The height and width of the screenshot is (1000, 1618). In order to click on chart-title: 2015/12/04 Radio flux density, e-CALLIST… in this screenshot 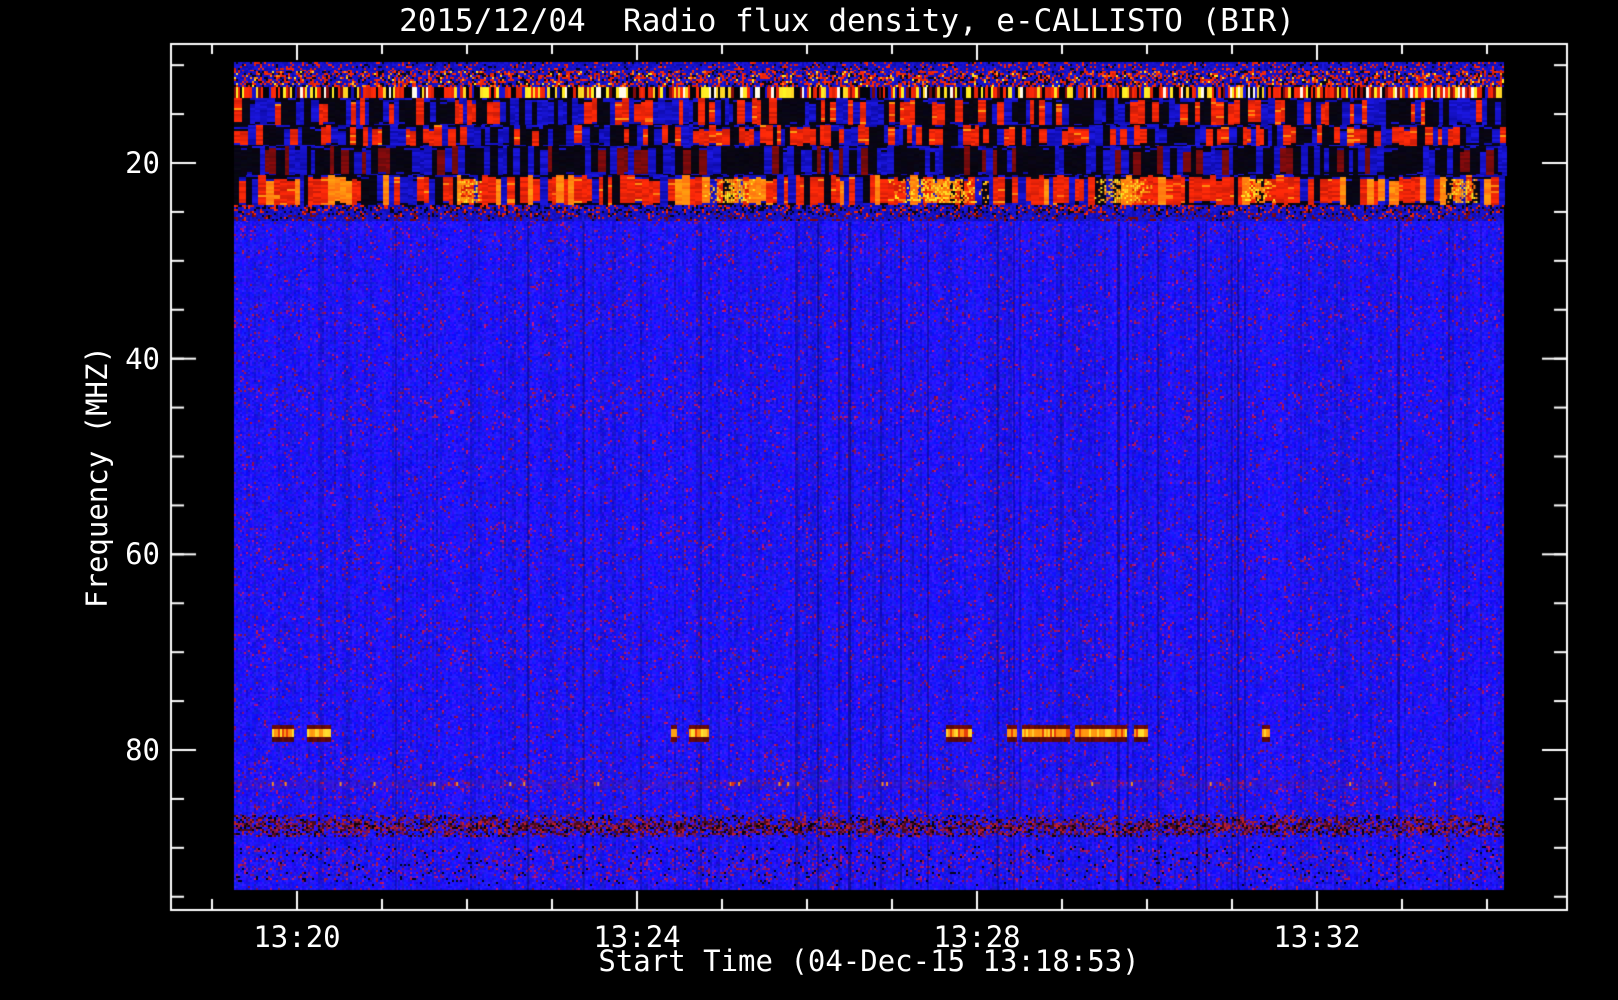, I will do `click(847, 21)`.